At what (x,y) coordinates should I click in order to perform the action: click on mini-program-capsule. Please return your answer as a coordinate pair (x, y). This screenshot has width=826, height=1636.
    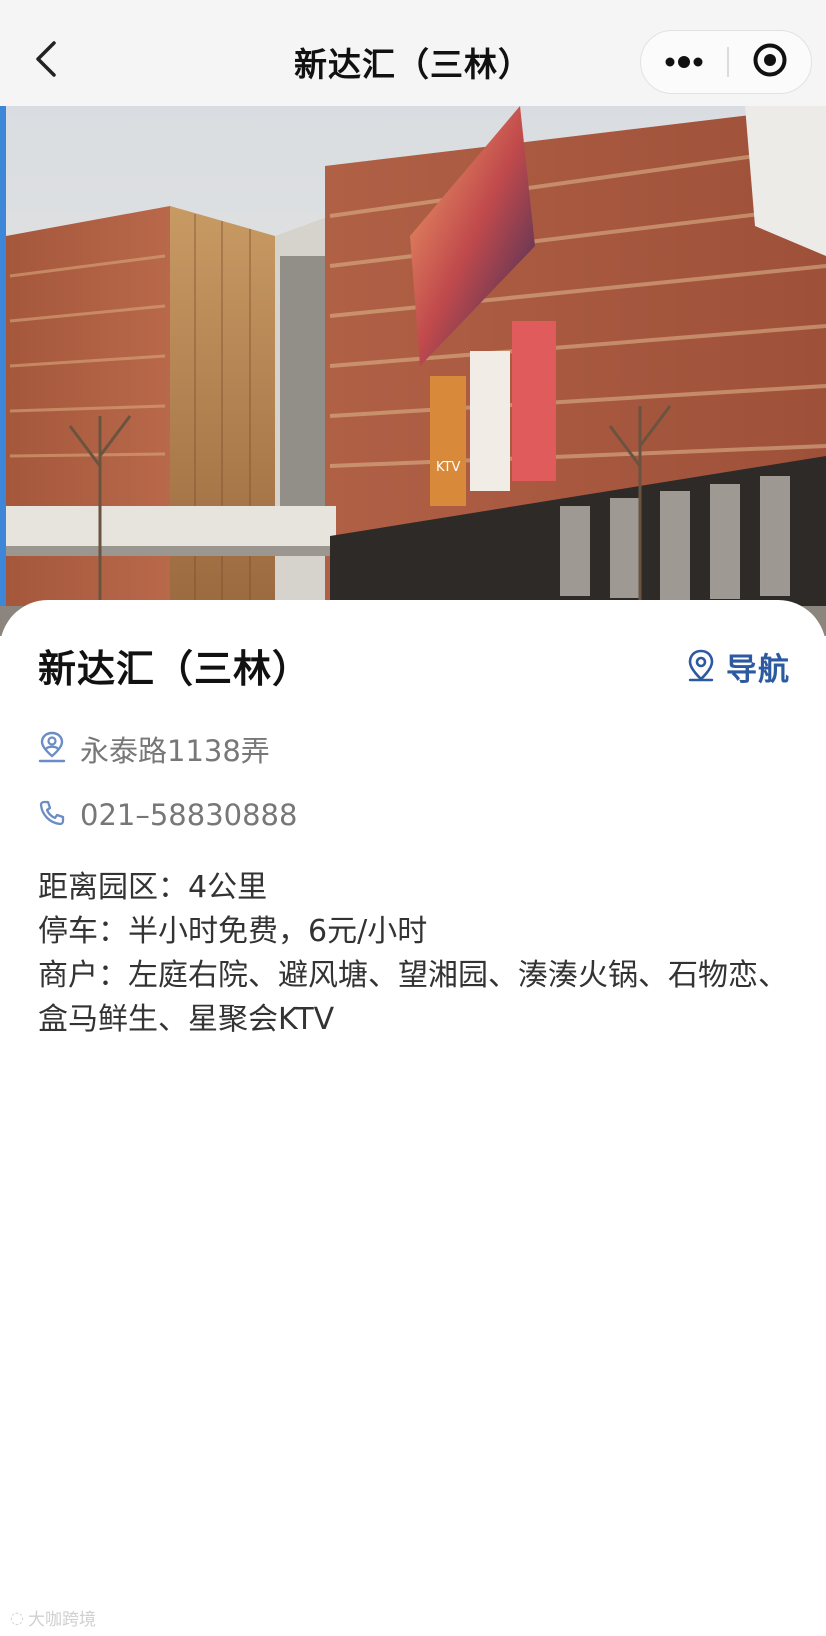
    Looking at the image, I should click on (726, 62).